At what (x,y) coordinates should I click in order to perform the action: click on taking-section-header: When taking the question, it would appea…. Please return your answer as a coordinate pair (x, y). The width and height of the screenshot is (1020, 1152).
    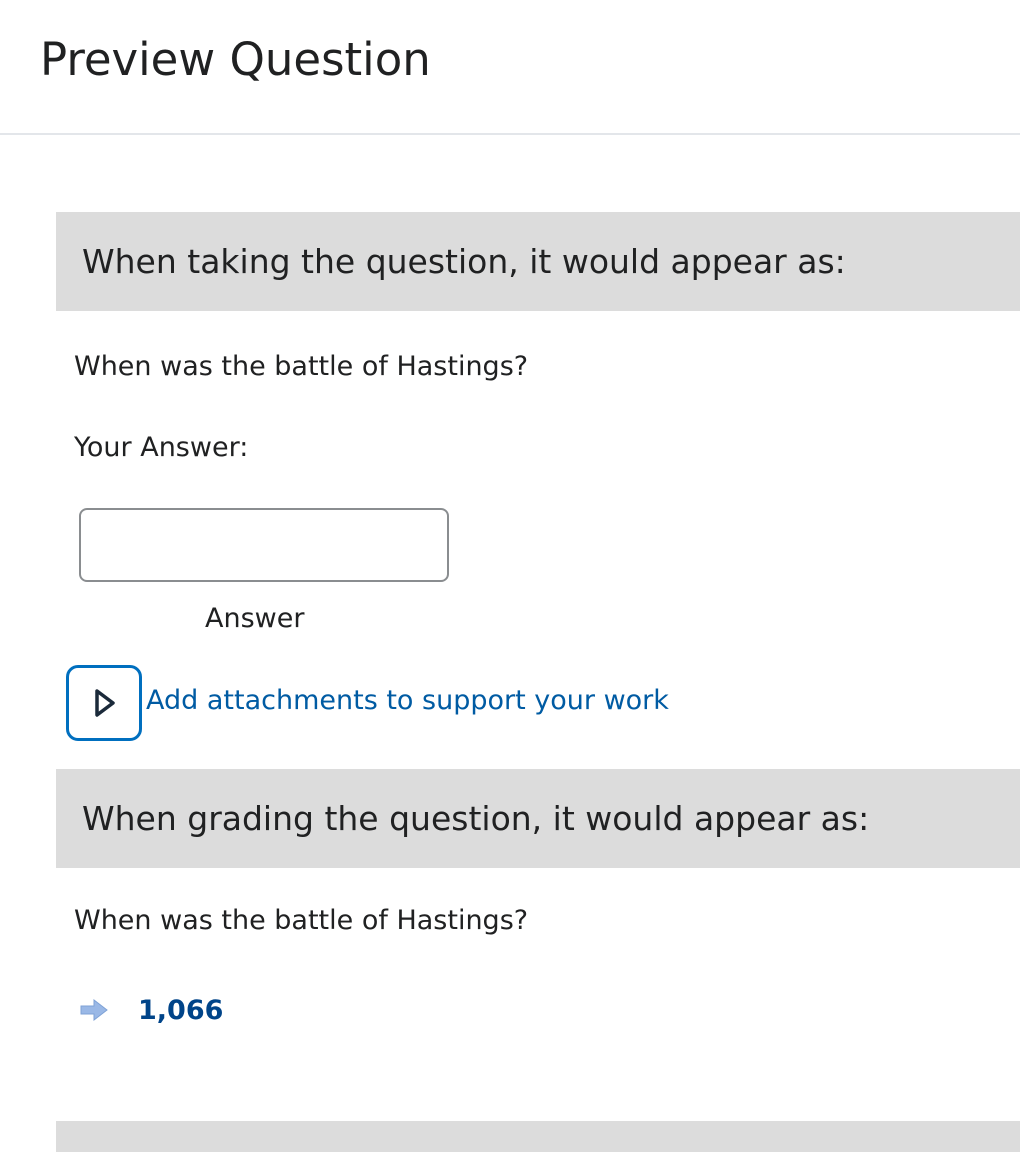
    Looking at the image, I should click on (538, 261).